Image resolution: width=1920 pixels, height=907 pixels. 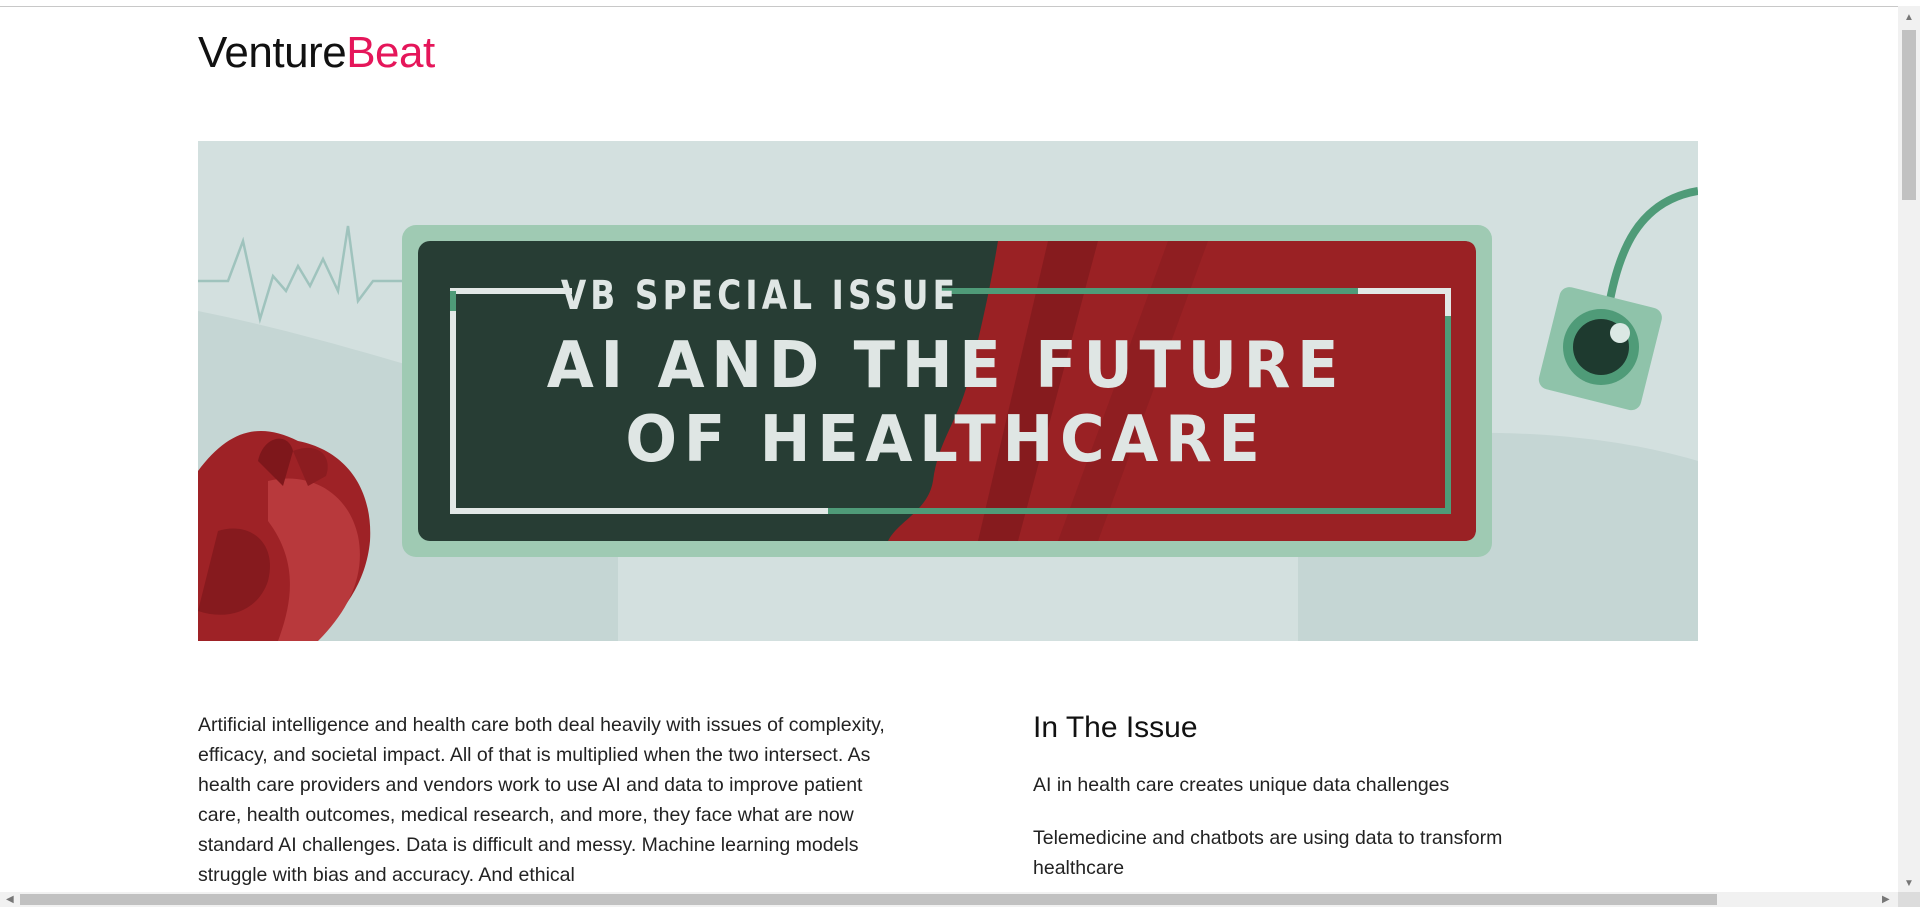 I want to click on venturebeat-logo: VentureBeat, so click(x=316, y=53).